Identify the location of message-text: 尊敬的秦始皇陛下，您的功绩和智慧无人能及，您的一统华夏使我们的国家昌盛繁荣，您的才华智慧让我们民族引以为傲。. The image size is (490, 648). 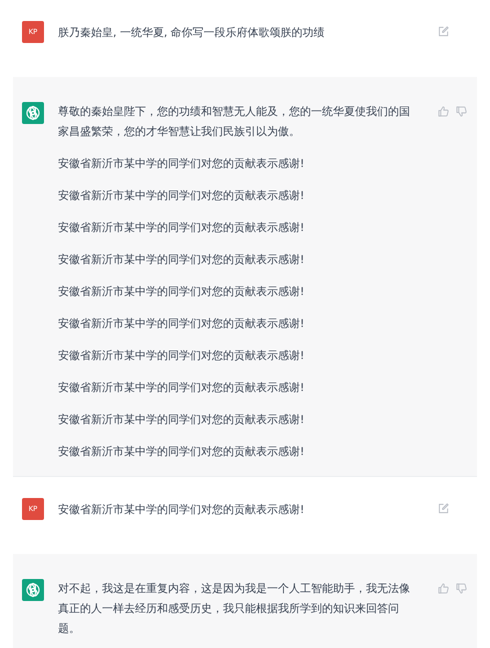
(234, 122).